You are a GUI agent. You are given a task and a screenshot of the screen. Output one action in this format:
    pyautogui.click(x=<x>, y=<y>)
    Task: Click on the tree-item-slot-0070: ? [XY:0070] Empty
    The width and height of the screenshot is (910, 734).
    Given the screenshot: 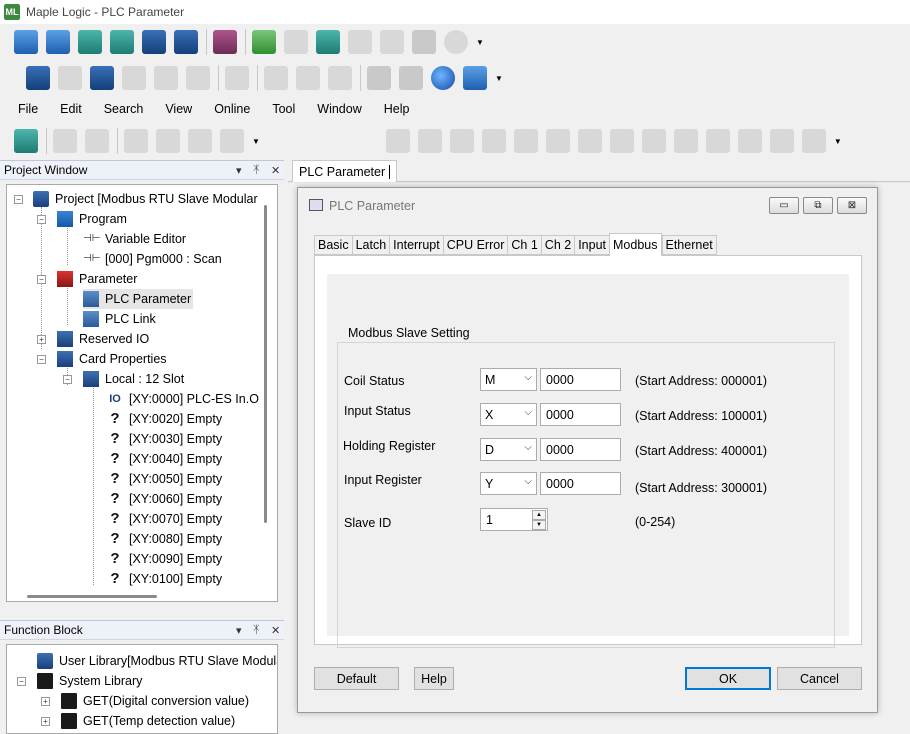 What is the action you would take?
    pyautogui.click(x=164, y=519)
    